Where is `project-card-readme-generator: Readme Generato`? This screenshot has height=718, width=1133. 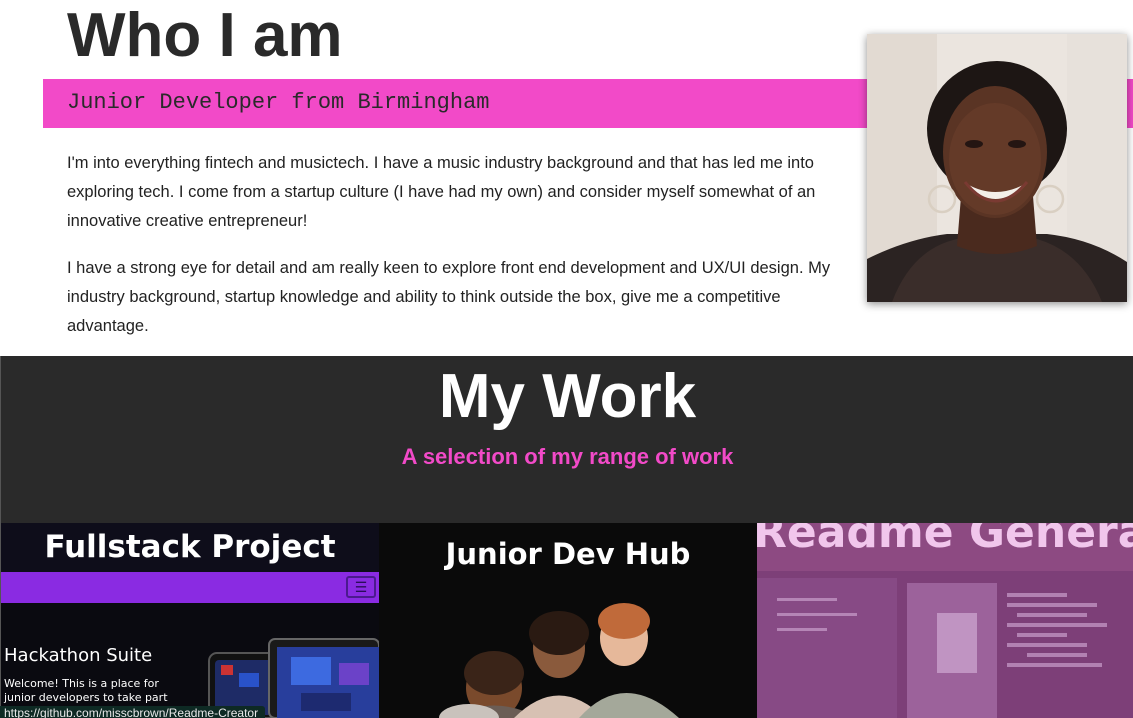 project-card-readme-generator: Readme Generato is located at coordinates (945, 620).